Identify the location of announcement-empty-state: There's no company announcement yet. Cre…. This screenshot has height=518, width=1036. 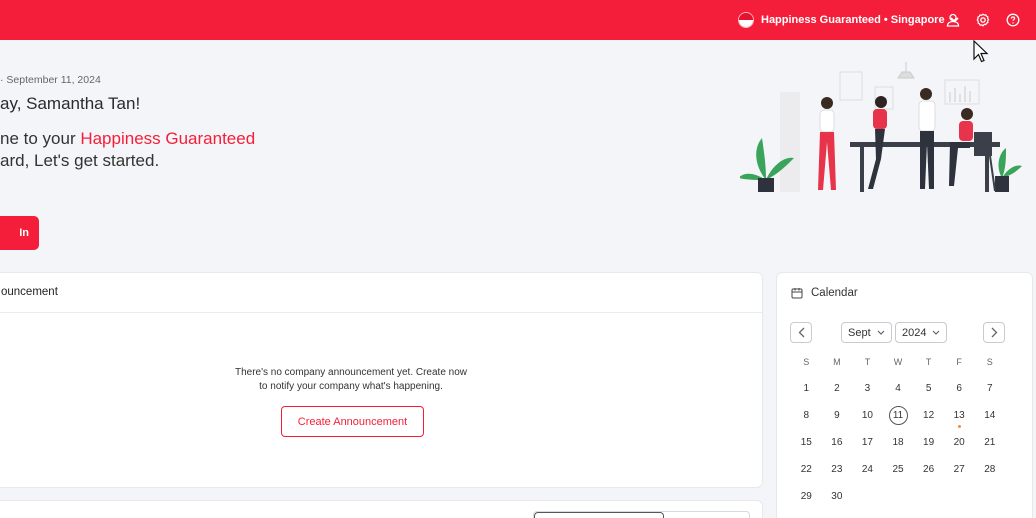
(351, 380).